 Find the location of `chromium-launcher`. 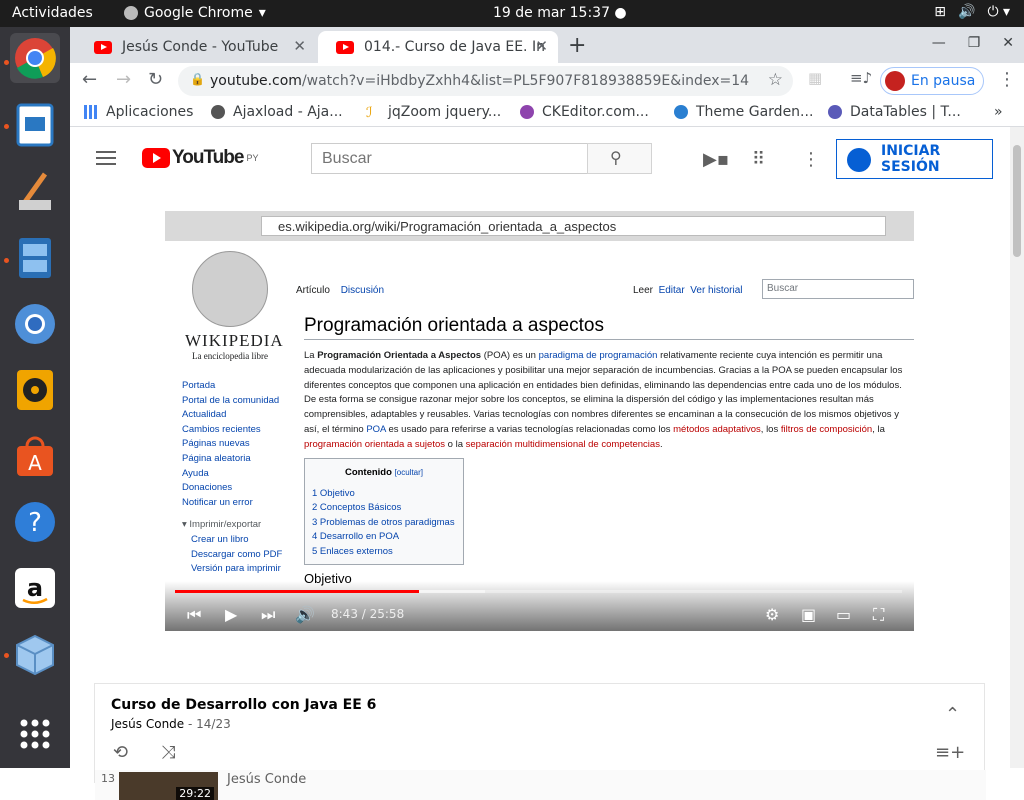

chromium-launcher is located at coordinates (35, 324).